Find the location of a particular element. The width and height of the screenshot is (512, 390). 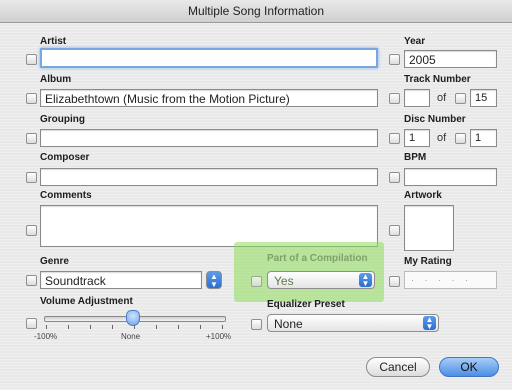

artist-label: Artist is located at coordinates (53, 41).